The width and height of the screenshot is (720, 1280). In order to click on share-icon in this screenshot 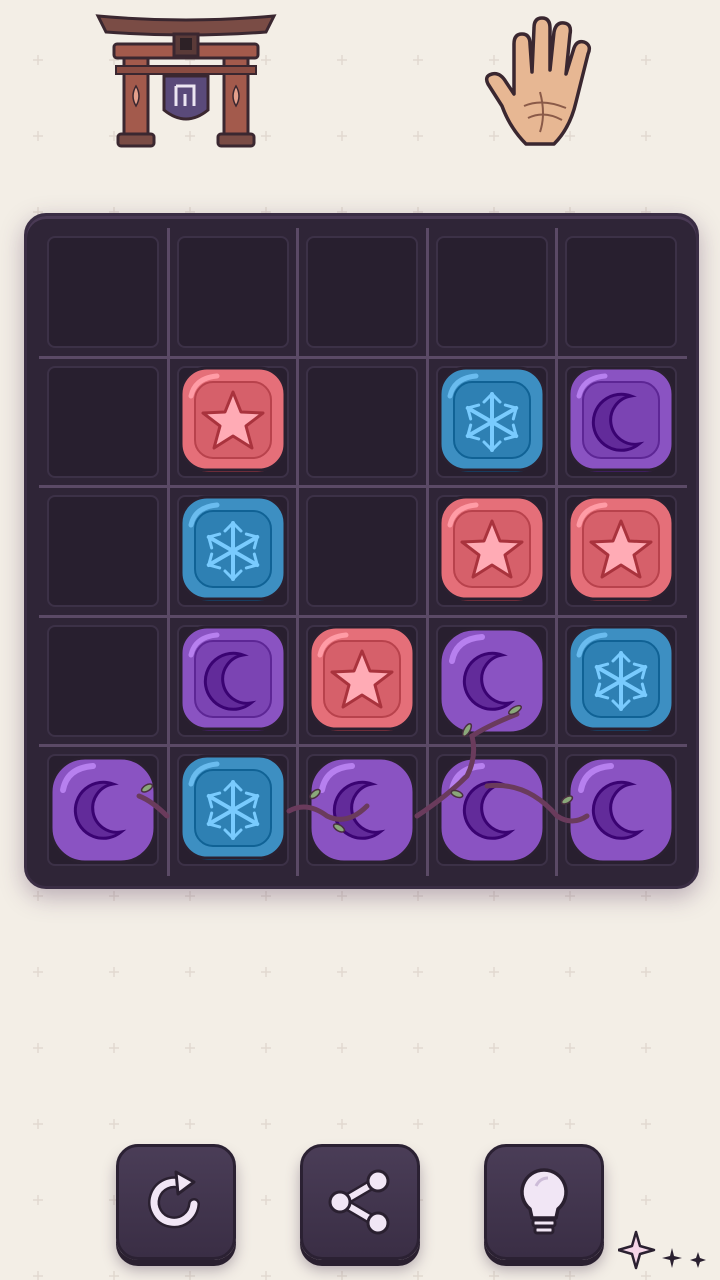, I will do `click(359, 1202)`.